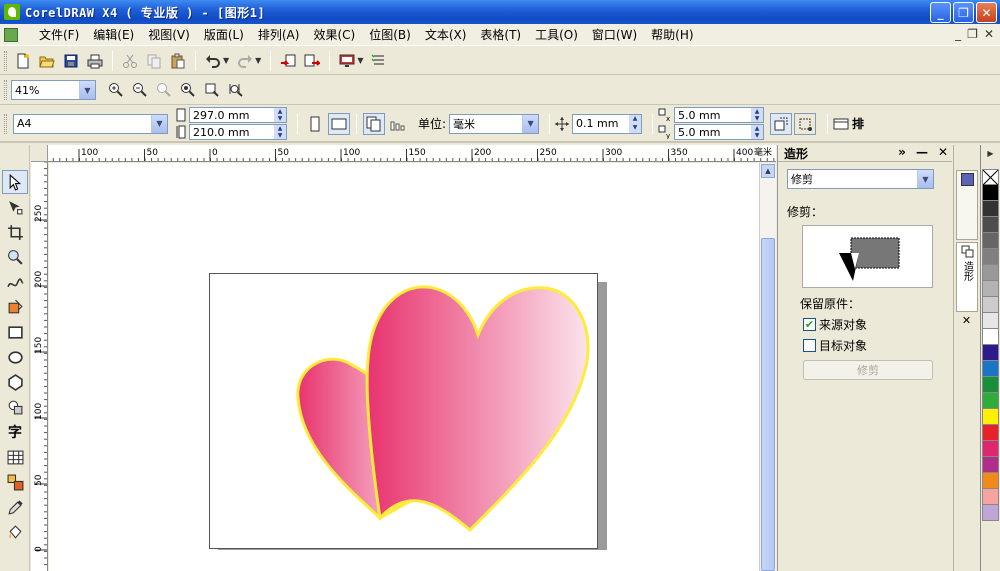 This screenshot has height=571, width=1000. Describe the element at coordinates (768, 404) in the screenshot. I see `scrollbar-thumb` at that location.